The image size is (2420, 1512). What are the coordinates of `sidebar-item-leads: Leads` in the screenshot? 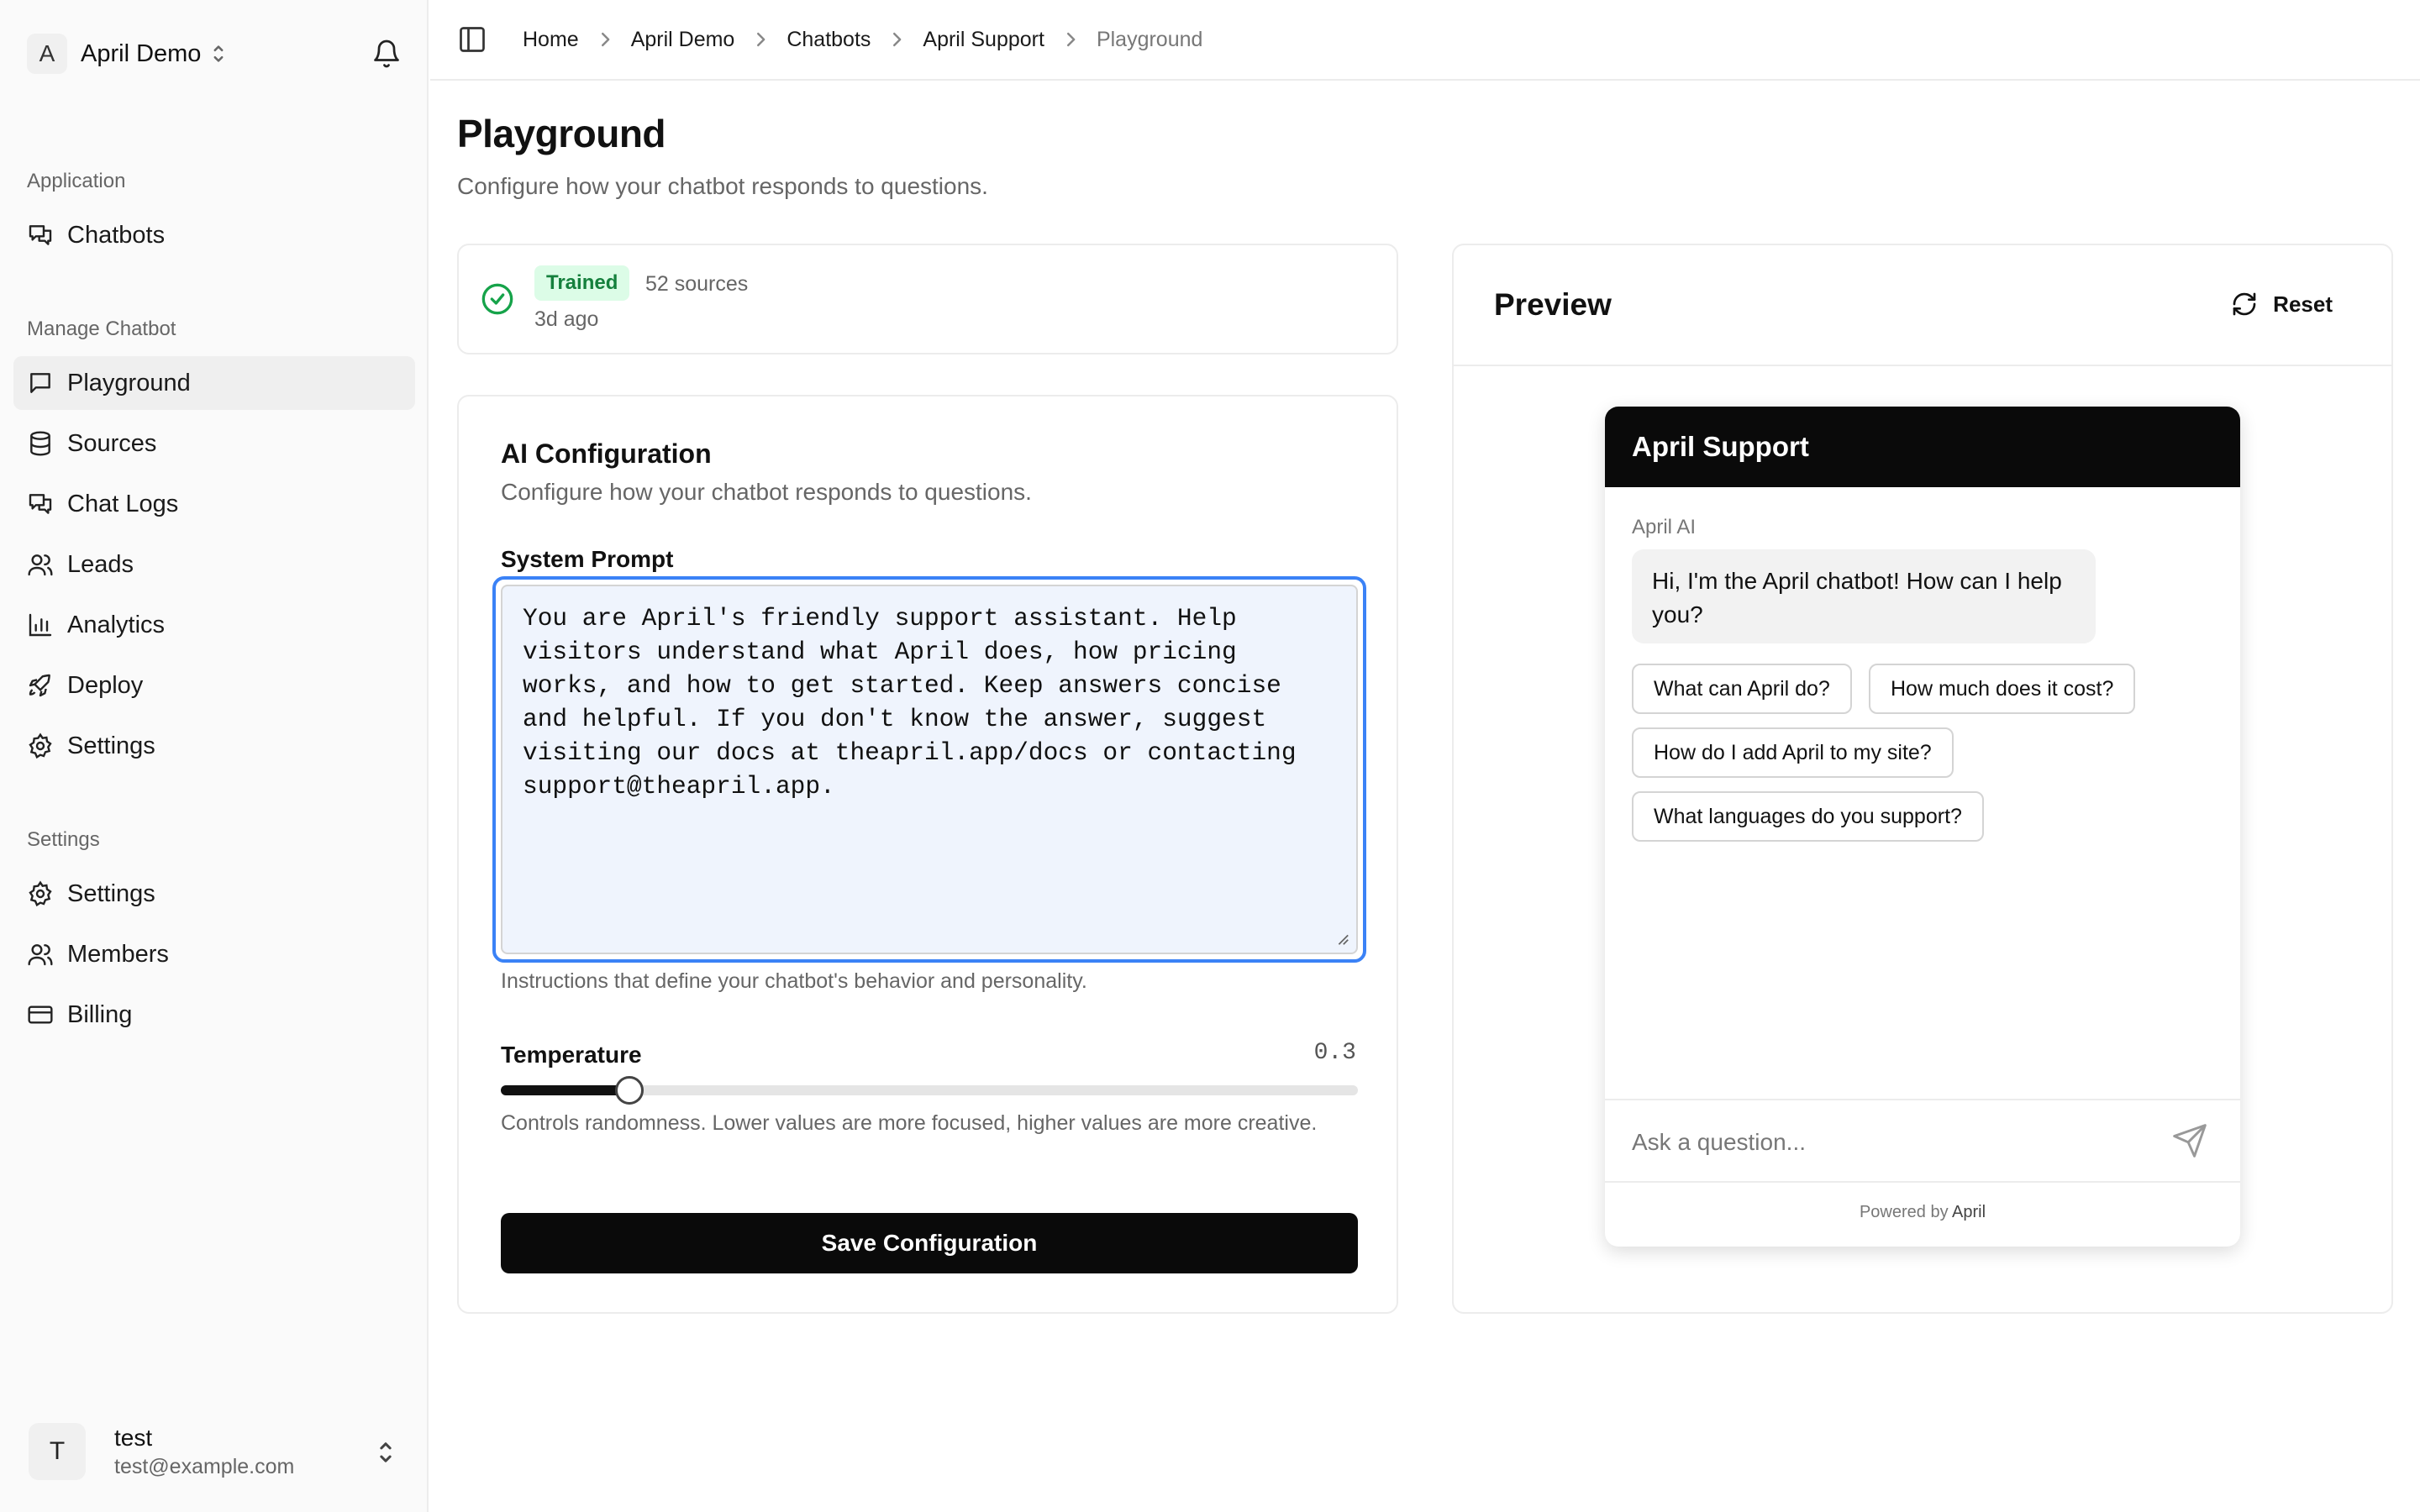 It's located at (214, 564).